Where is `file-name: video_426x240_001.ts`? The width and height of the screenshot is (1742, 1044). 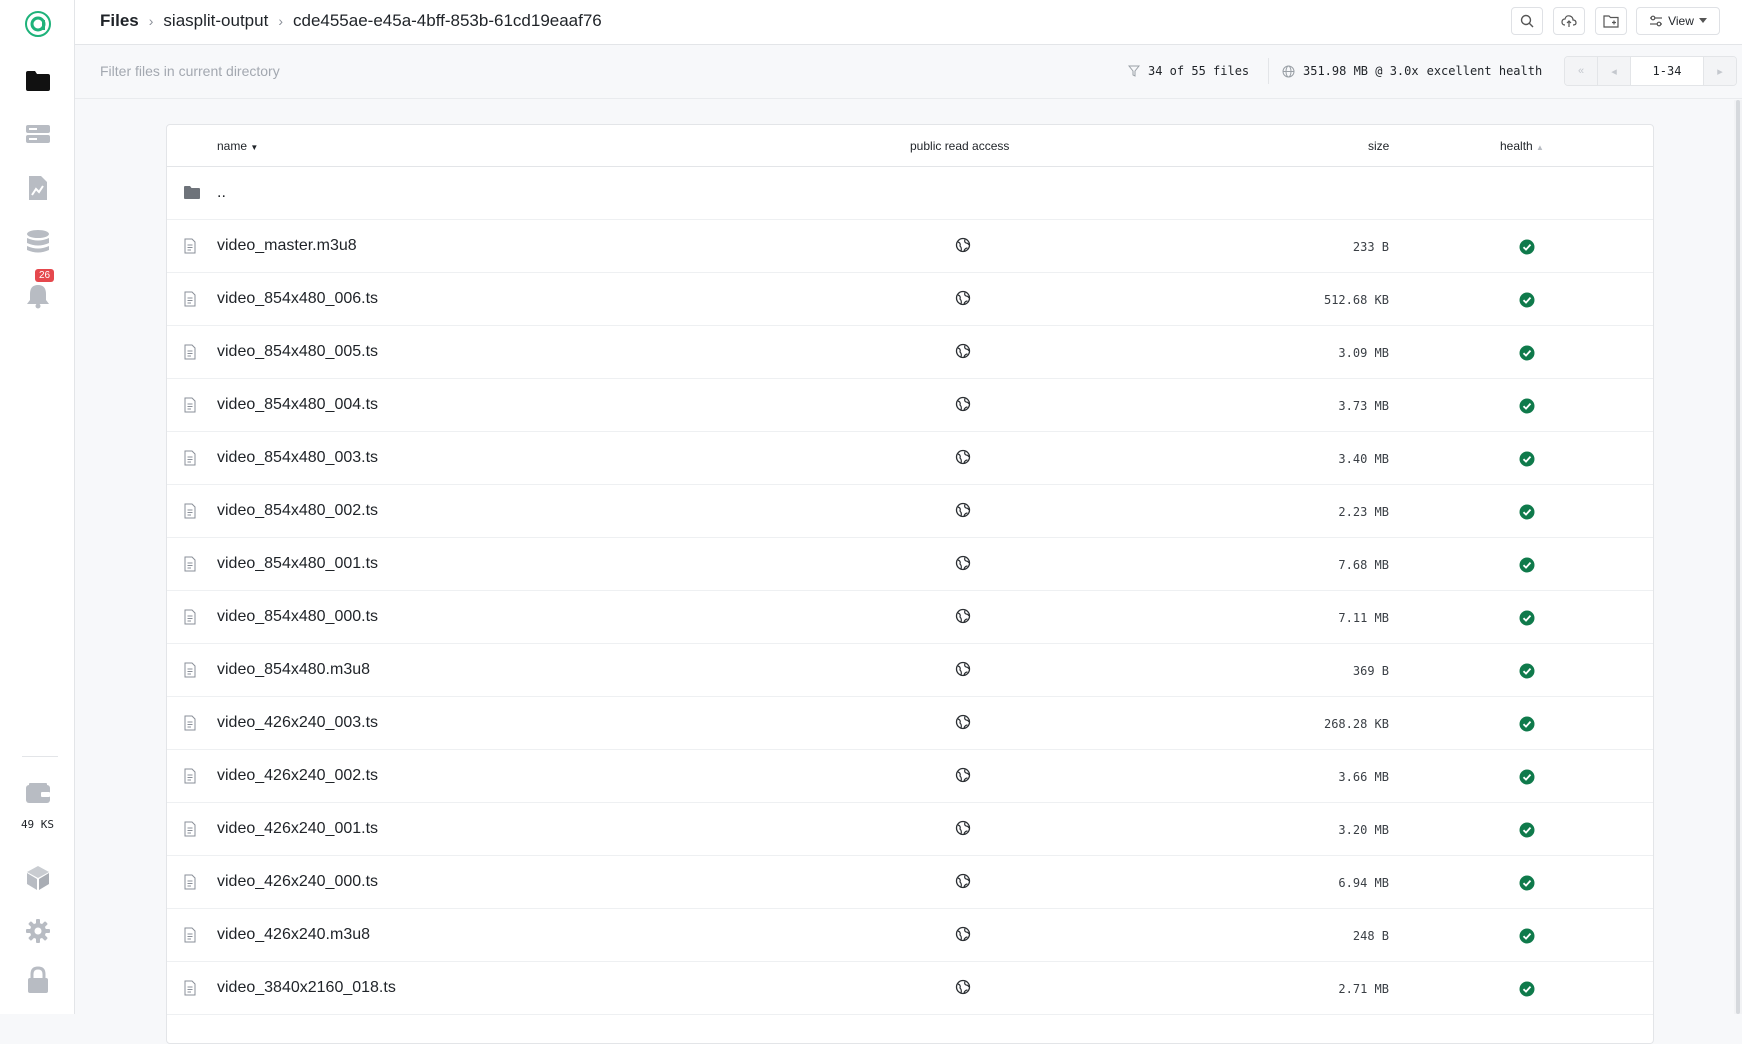
file-name: video_426x240_001.ts is located at coordinates (297, 829).